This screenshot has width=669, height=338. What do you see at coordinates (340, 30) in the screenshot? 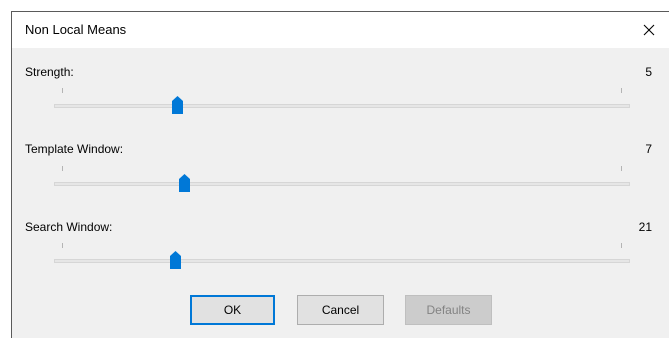
I see `title-bar: Non Local Means` at bounding box center [340, 30].